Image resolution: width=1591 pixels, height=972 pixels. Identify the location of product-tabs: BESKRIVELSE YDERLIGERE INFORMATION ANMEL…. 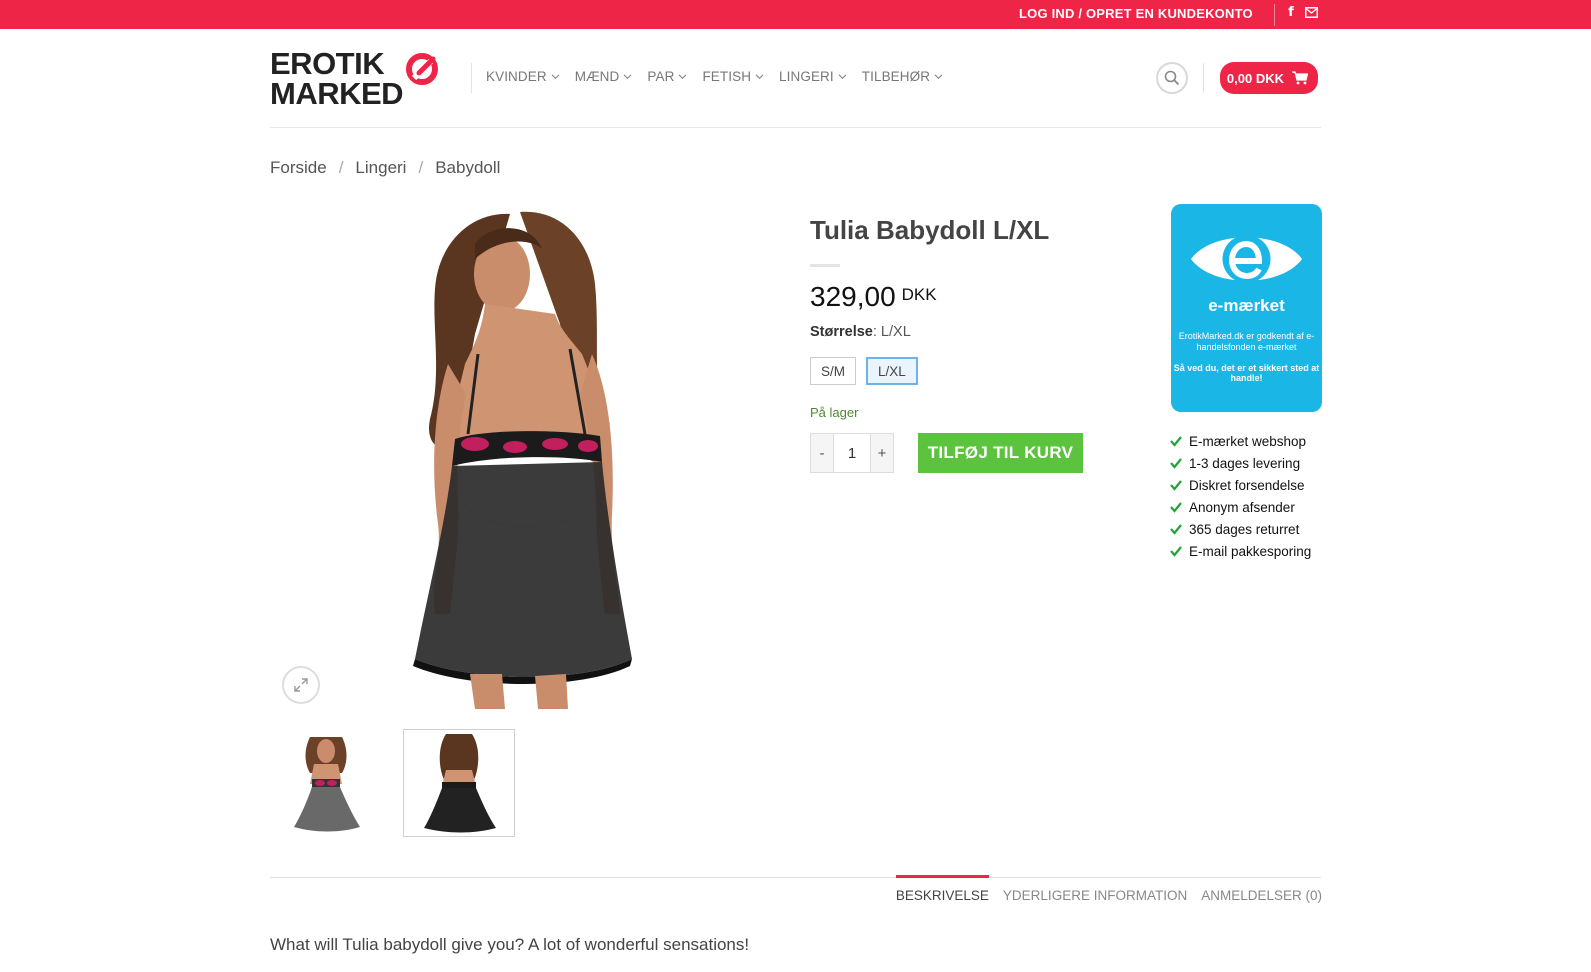
(1102, 894).